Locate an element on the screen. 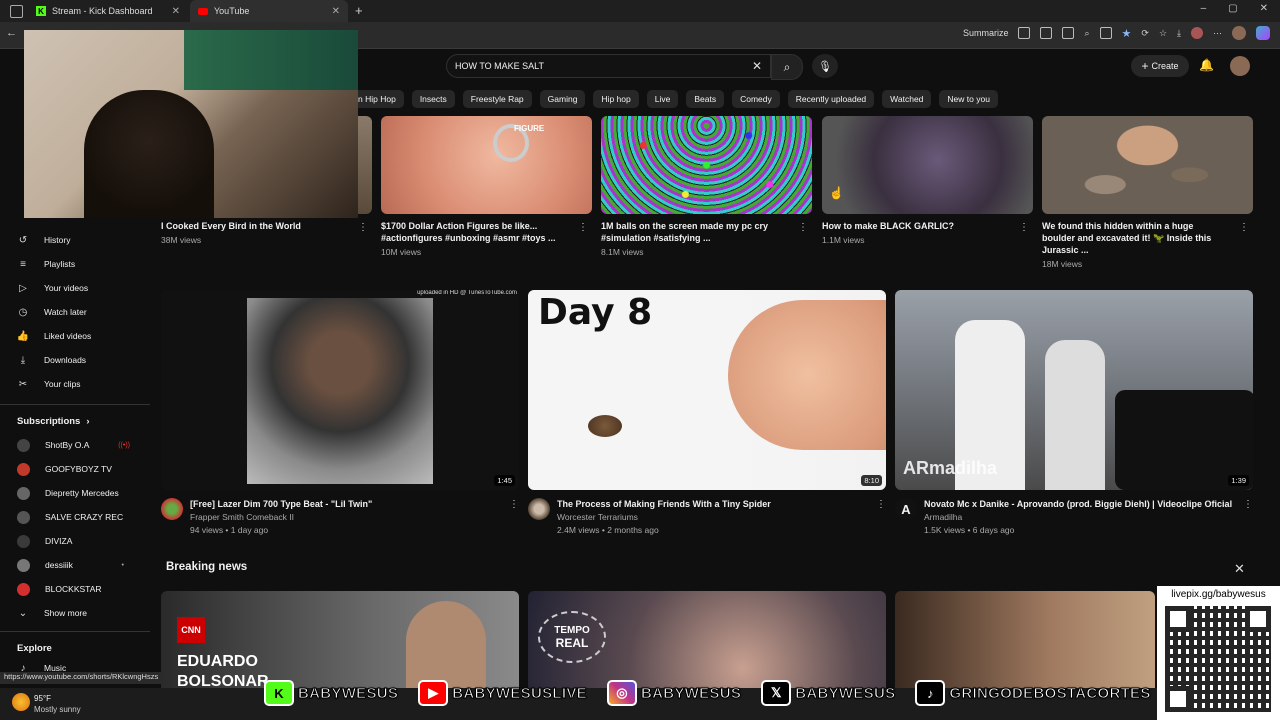  minimize-icon: – is located at coordinates (1204, 8).